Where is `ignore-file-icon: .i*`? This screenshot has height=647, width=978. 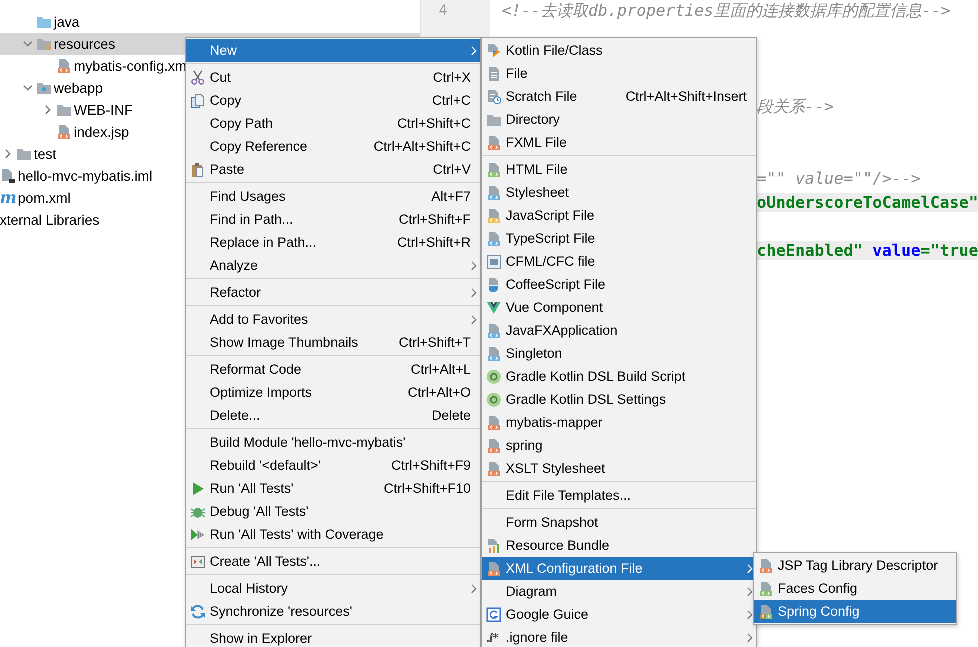 ignore-file-icon: .i* is located at coordinates (492, 638).